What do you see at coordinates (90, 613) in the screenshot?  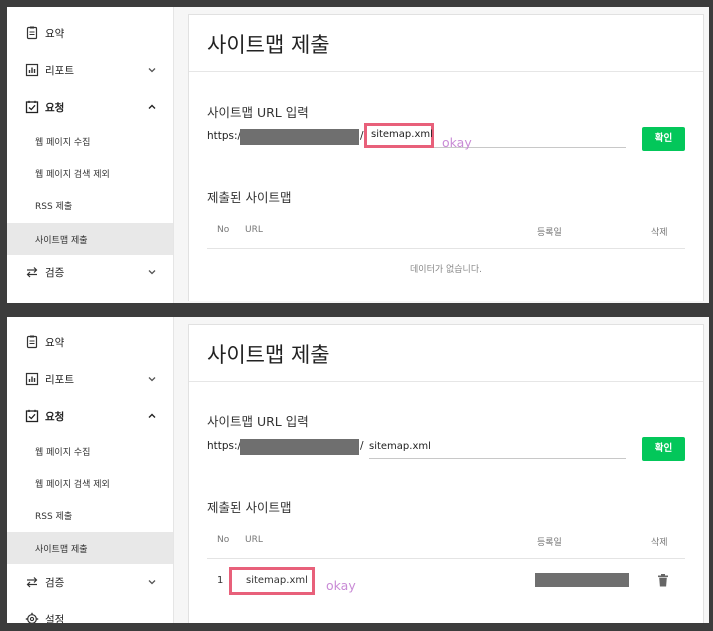 I see `sidebar-item-settings: 설정` at bounding box center [90, 613].